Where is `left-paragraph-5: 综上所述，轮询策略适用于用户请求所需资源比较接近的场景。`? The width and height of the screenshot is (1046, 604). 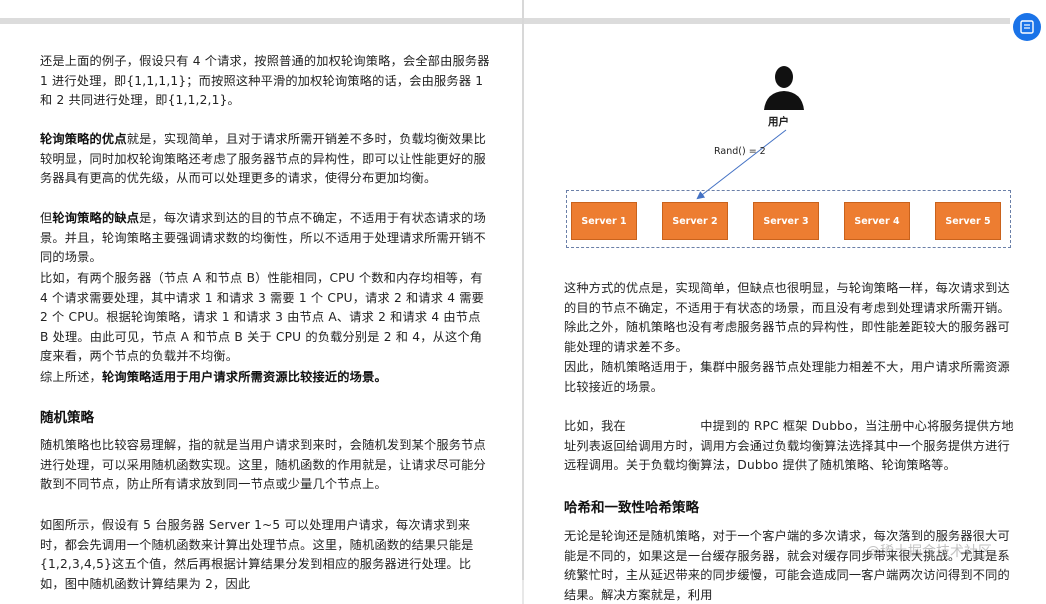 left-paragraph-5: 综上所述，轮询策略适用于用户请求所需资源比较接近的场景。 is located at coordinates (265, 378).